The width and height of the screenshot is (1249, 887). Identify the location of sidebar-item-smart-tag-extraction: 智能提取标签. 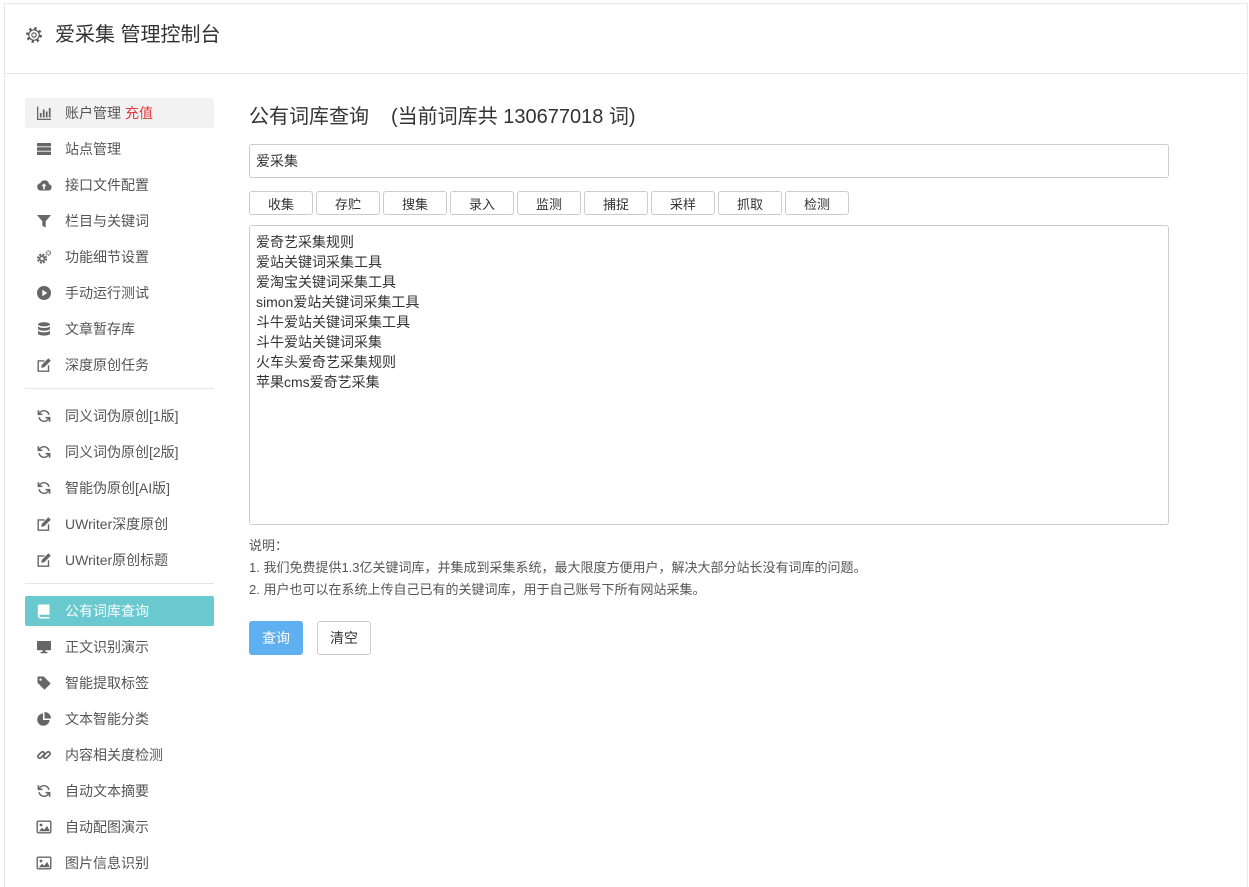
(119, 683).